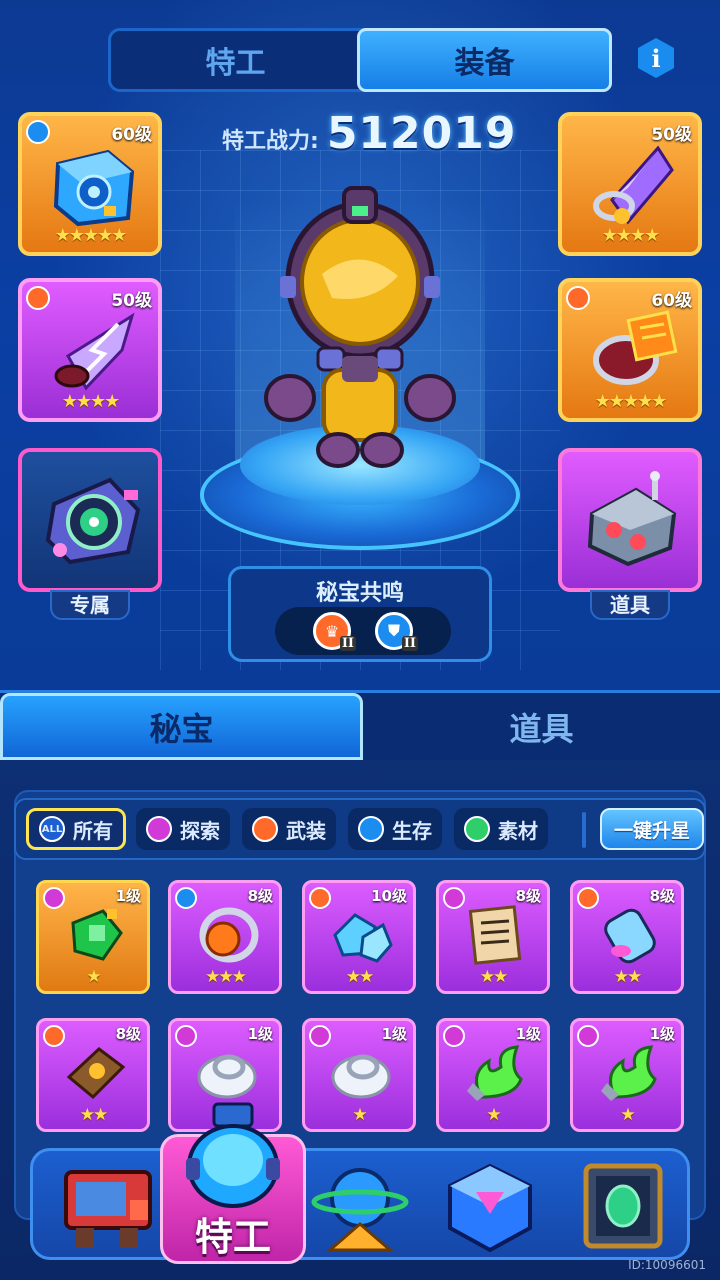 The image size is (720, 1280). Describe the element at coordinates (389, 896) in the screenshot. I see `item-level: 10级` at that location.